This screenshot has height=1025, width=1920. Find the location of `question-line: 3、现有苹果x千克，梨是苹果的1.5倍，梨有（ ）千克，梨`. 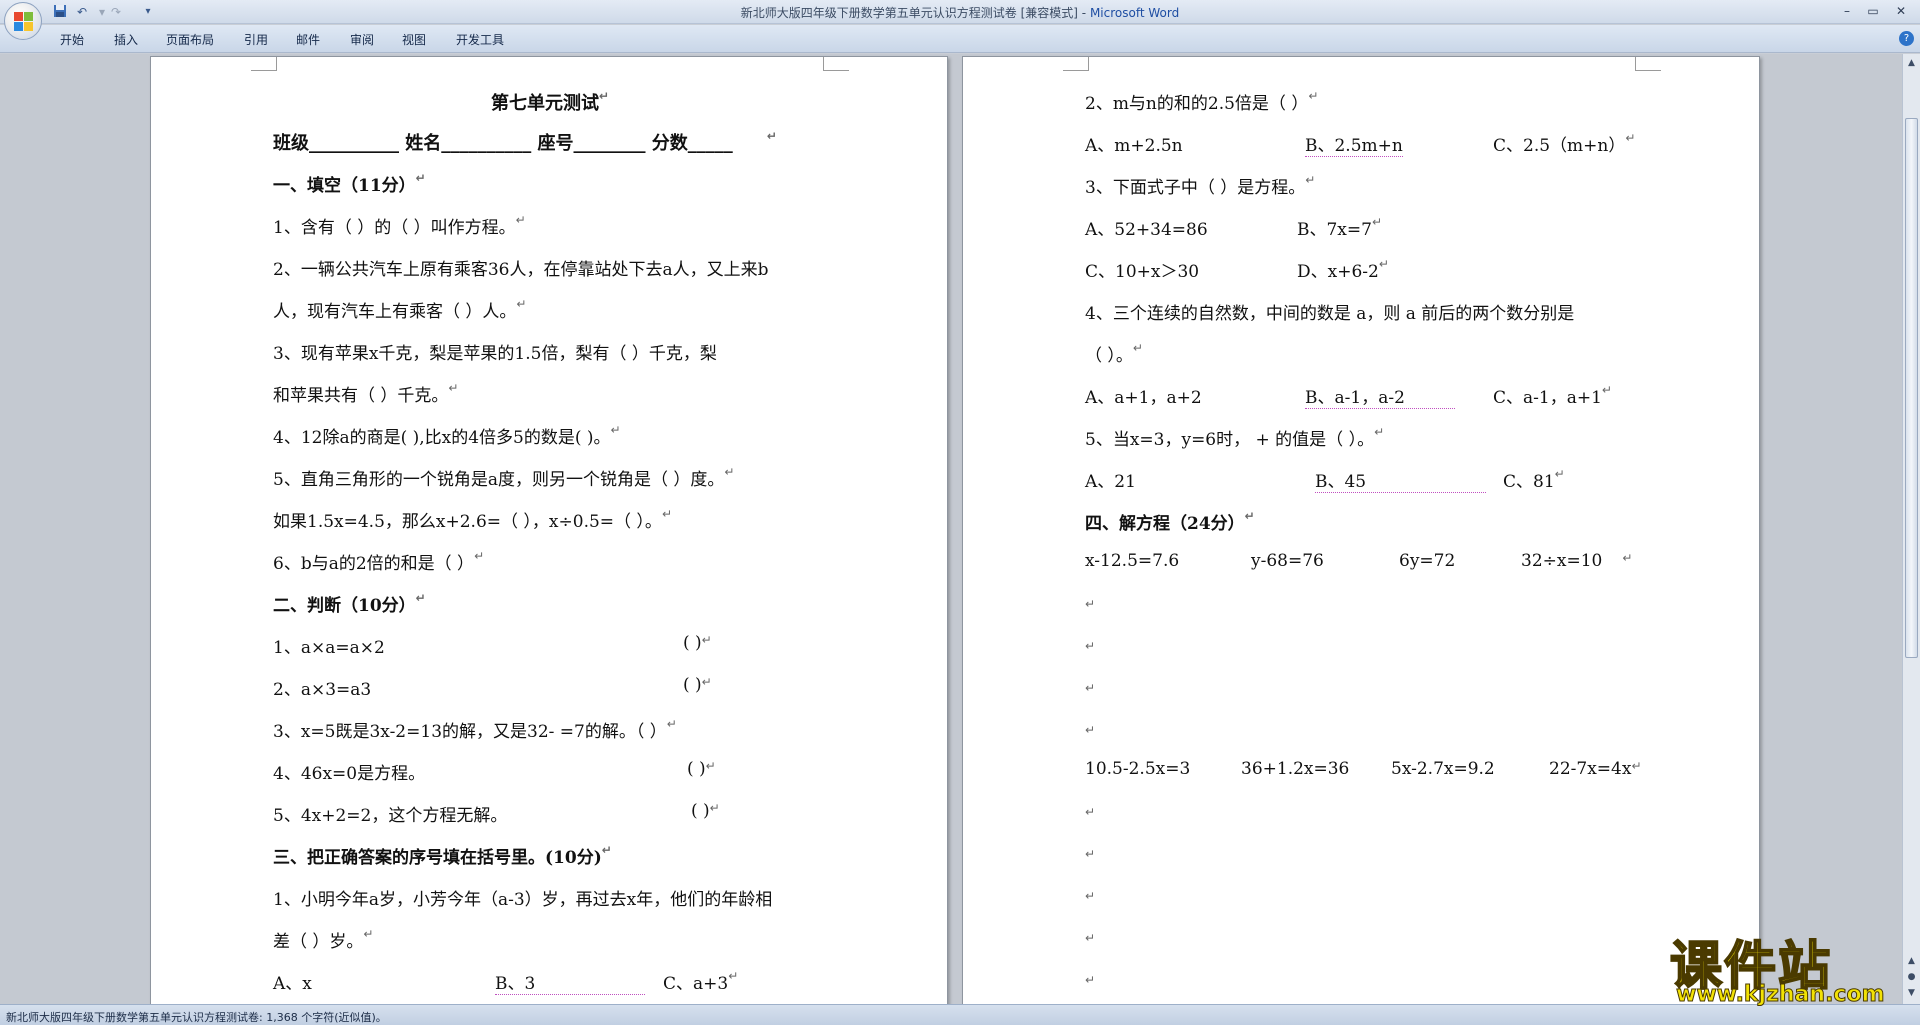

question-line: 3、现有苹果x千克，梨是苹果的1.5倍，梨有（ ）千克，梨 is located at coordinates (495, 354).